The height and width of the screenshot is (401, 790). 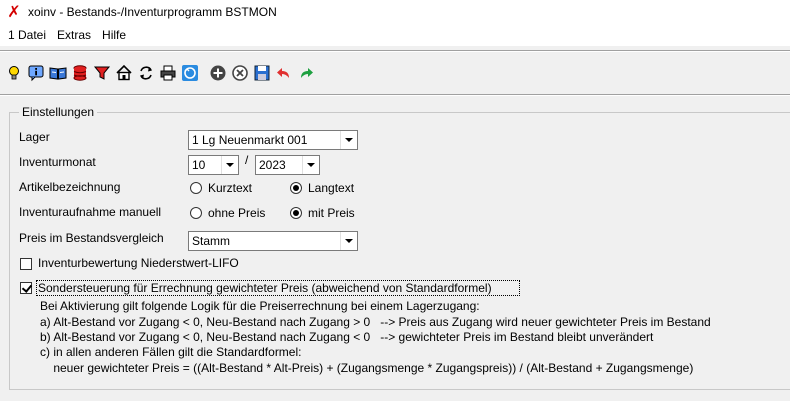 What do you see at coordinates (34, 137) in the screenshot?
I see `lager-label: Lager` at bounding box center [34, 137].